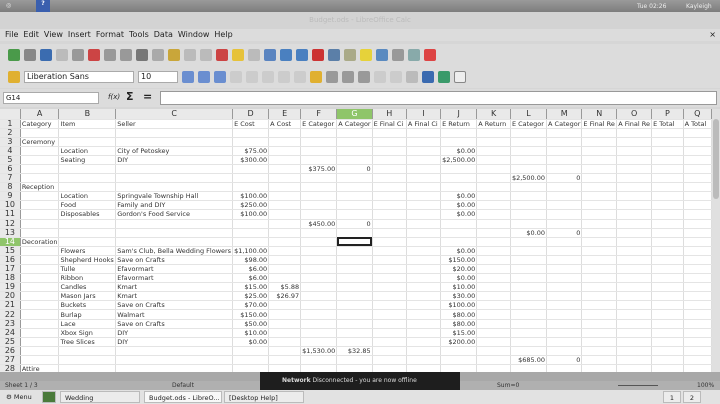 This screenshot has height=404, width=720. What do you see at coordinates (599, 269) in the screenshot?
I see `cell-N17` at bounding box center [599, 269].